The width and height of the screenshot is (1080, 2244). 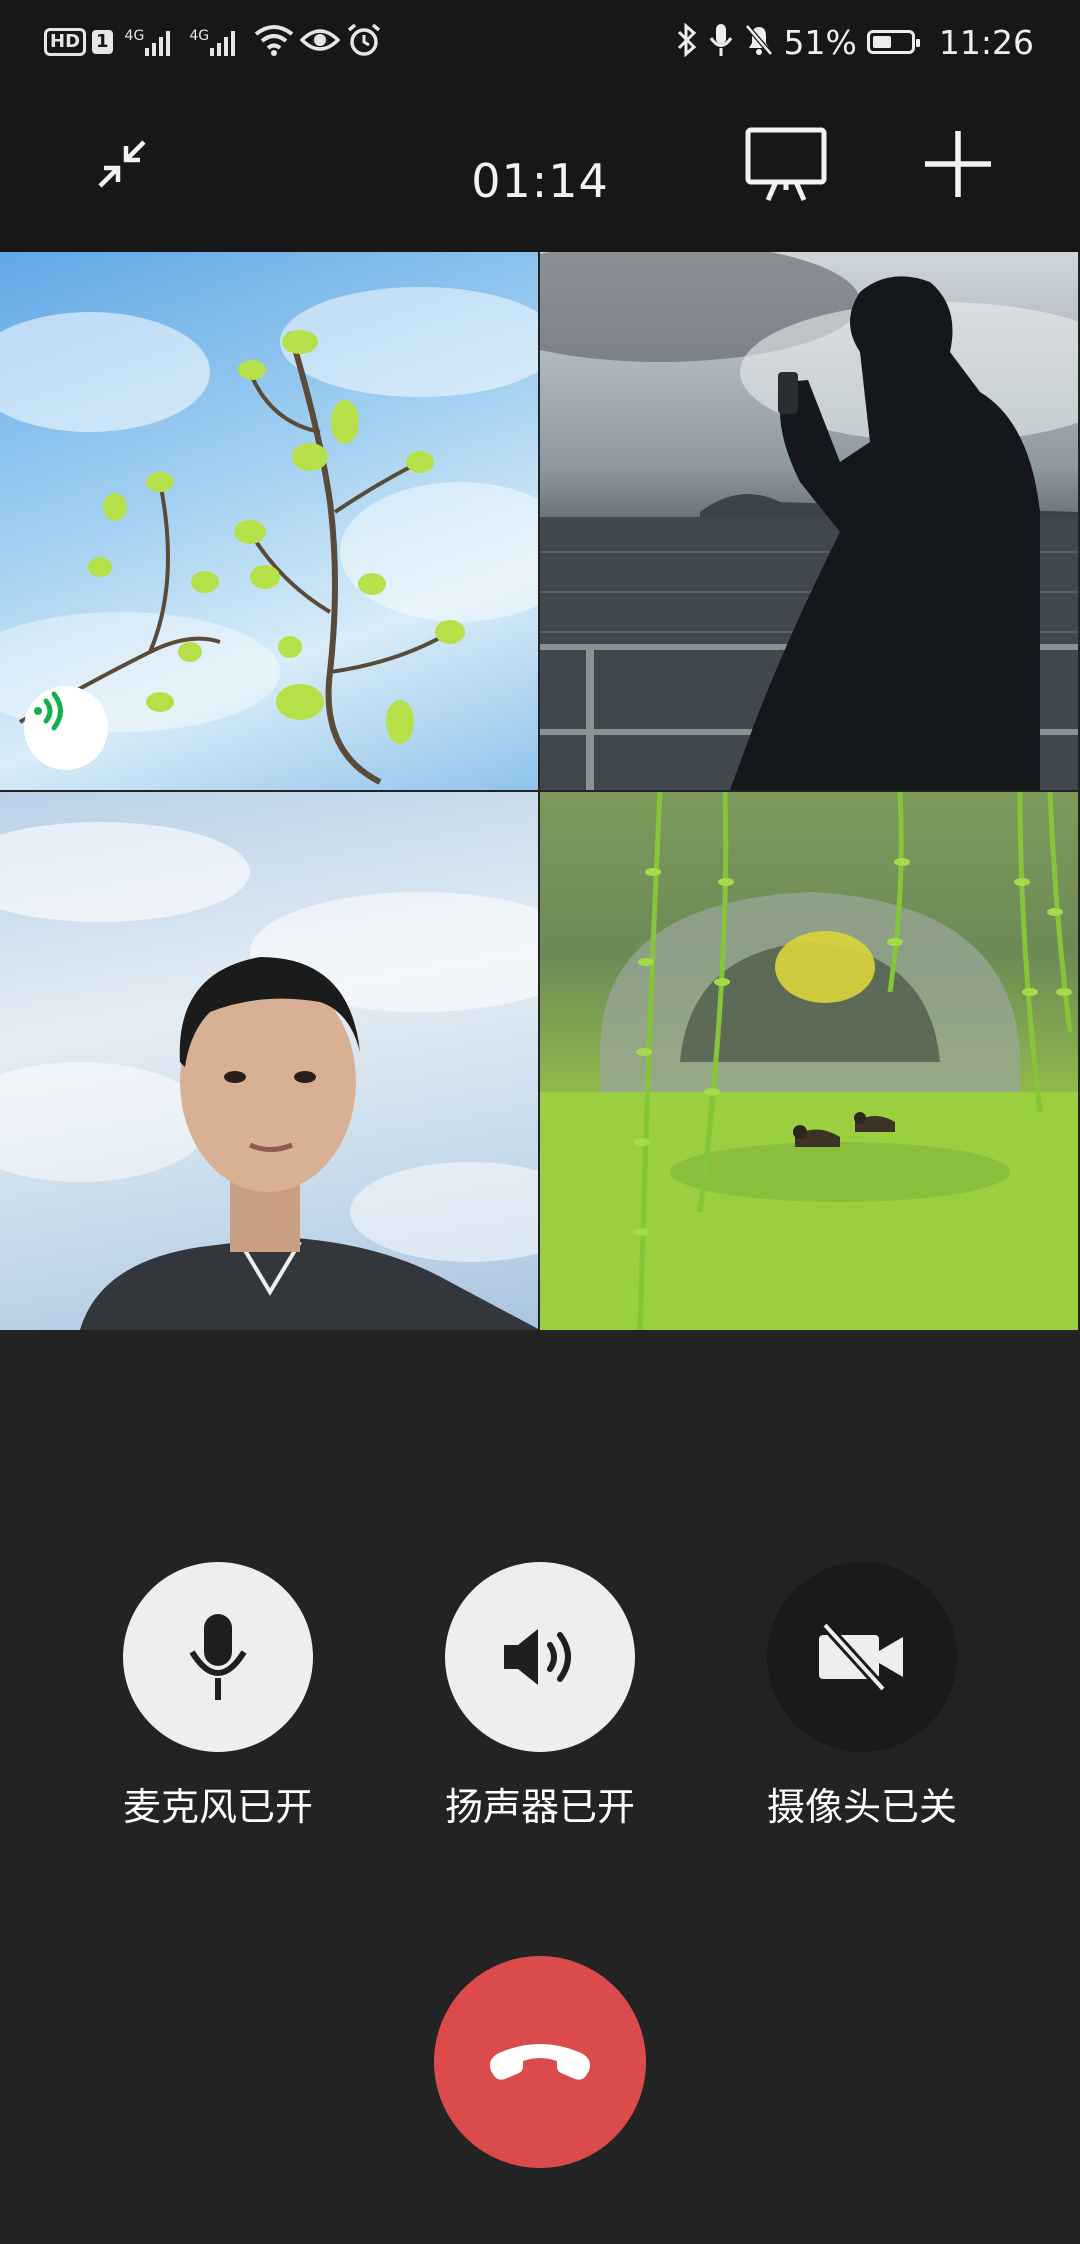 What do you see at coordinates (102, 42) in the screenshot?
I see `sim-badge: 1` at bounding box center [102, 42].